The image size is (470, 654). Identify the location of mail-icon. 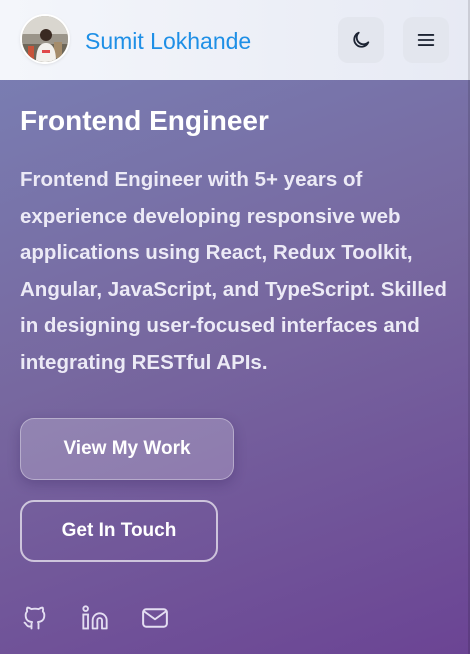
(155, 618).